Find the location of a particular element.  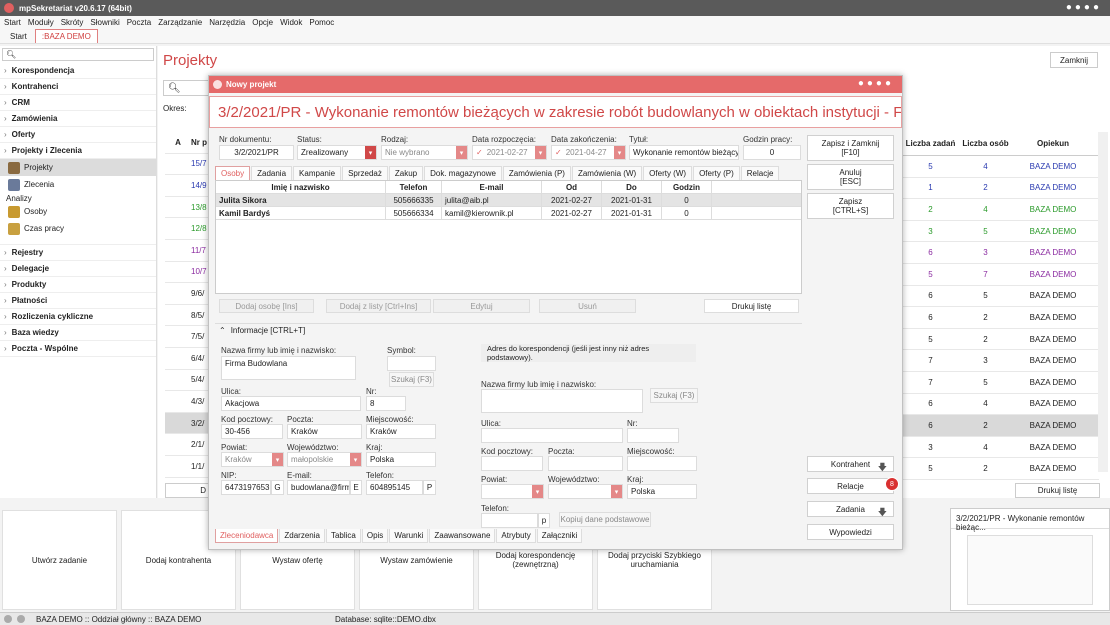

info-section-header: ⌃ Informacje [CTRL+T] is located at coordinates (508, 330).